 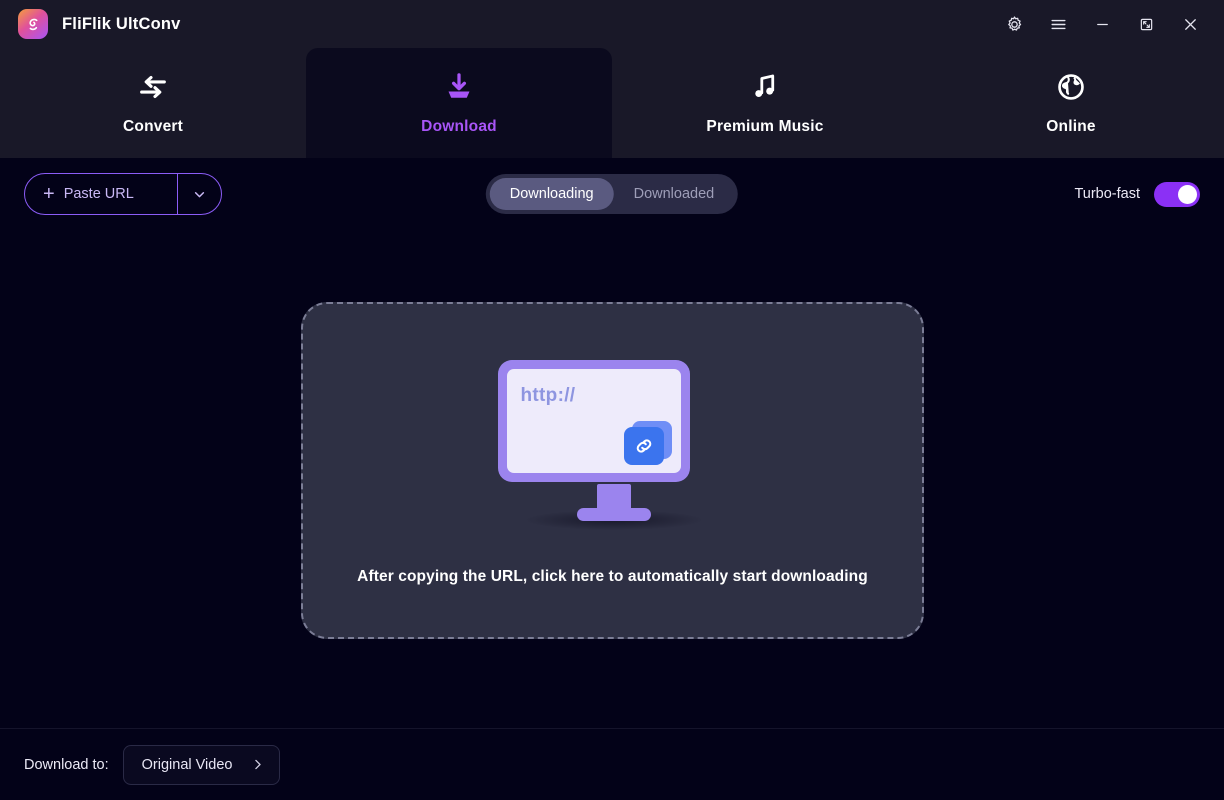 What do you see at coordinates (613, 498) in the screenshot?
I see `monitor-neck` at bounding box center [613, 498].